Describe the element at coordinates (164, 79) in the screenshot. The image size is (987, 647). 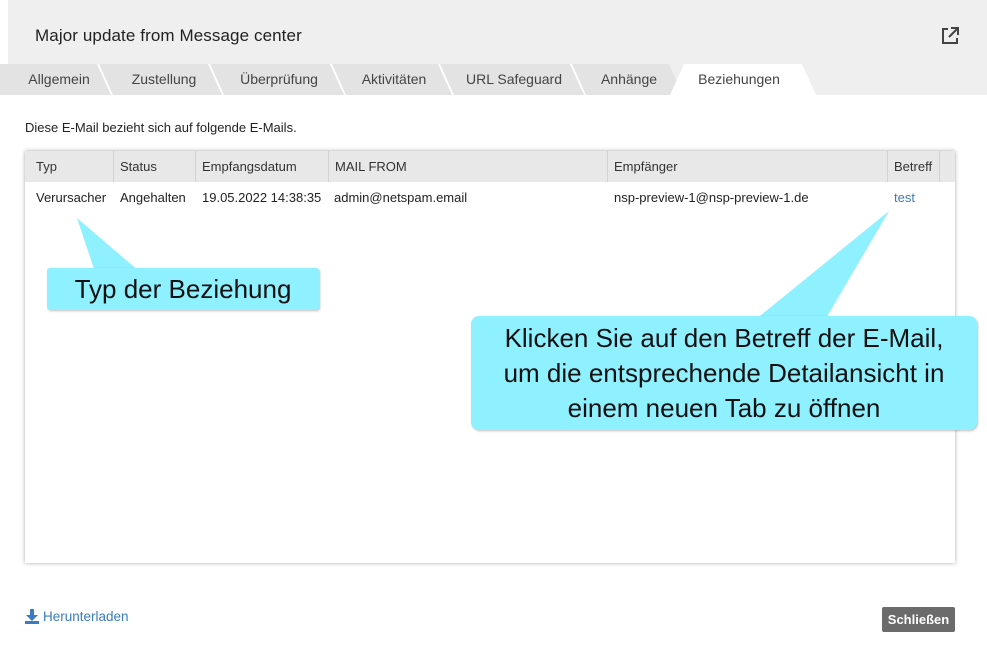
I see `tab-zustellung: Zustellung` at that location.